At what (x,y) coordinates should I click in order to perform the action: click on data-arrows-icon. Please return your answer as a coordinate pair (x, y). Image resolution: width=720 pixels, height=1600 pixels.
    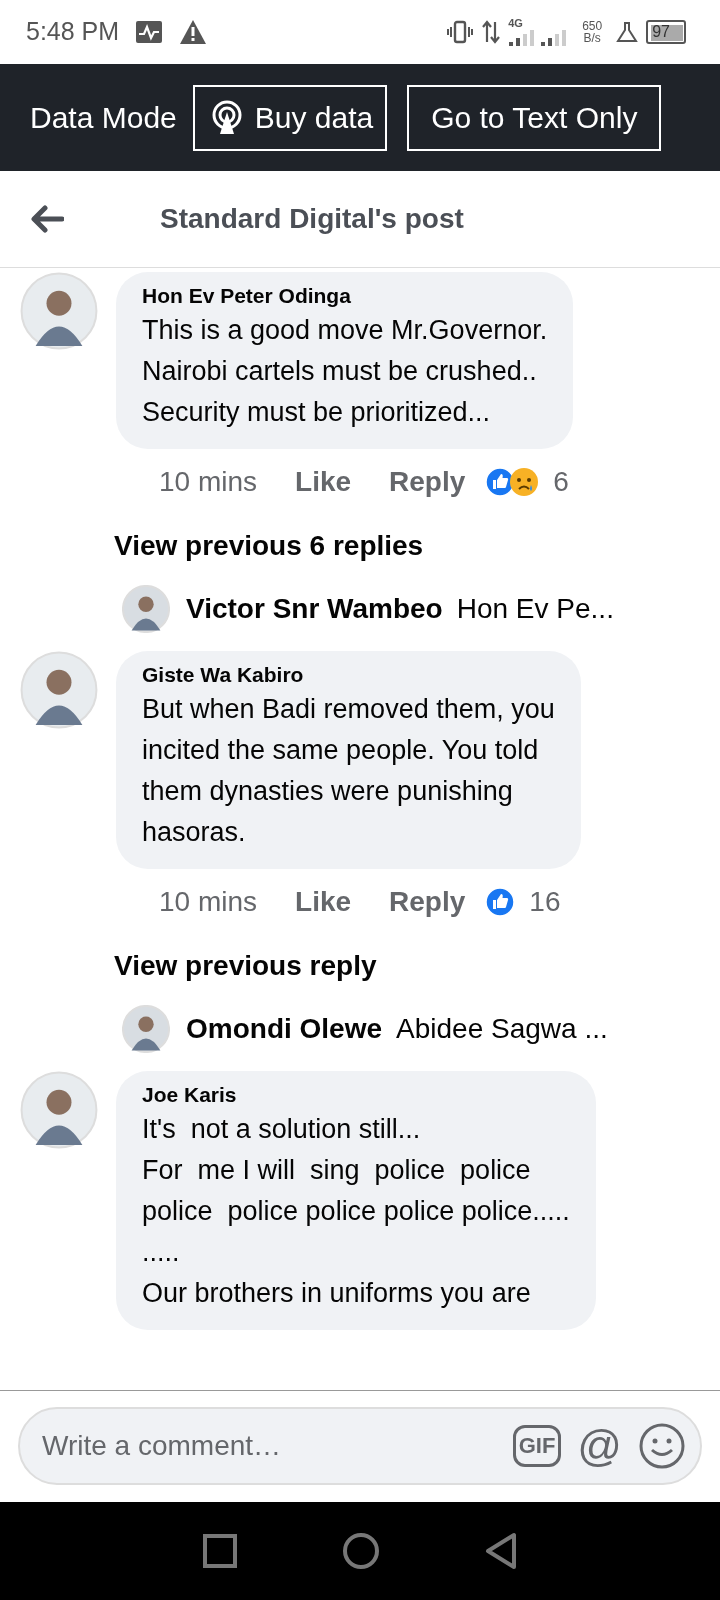
    Looking at the image, I should click on (491, 32).